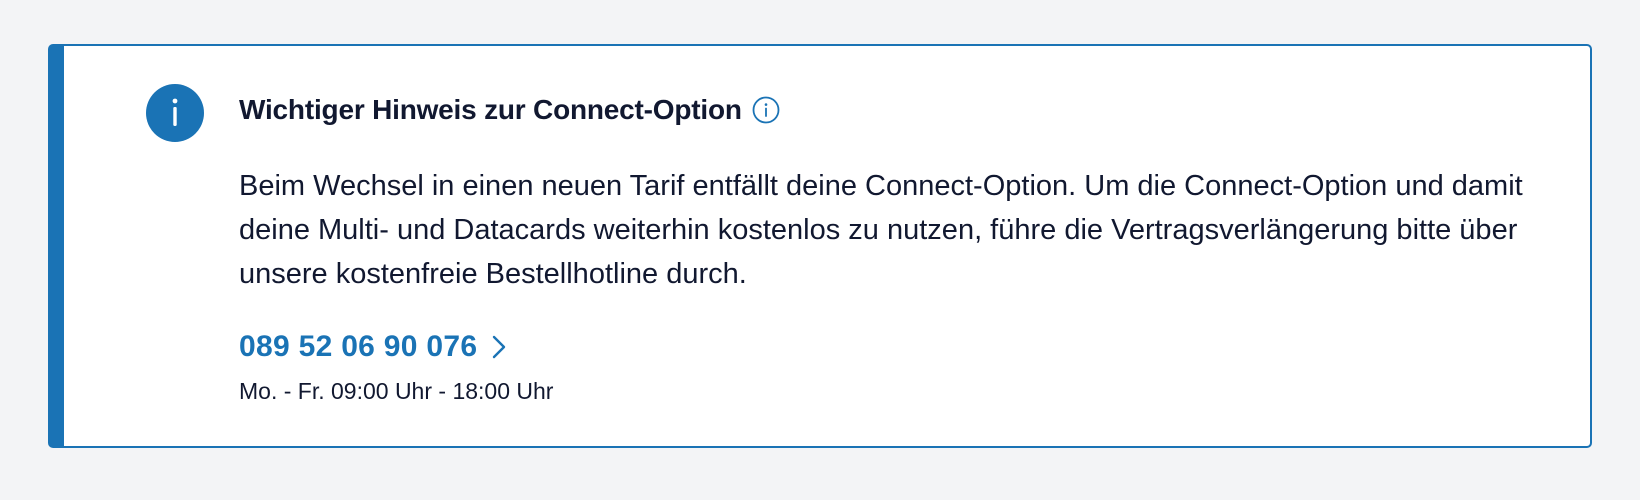 Image resolution: width=1640 pixels, height=500 pixels. Describe the element at coordinates (396, 391) in the screenshot. I see `hotline-hours: Mo. - Fr. 09:00 Uhr - 18:00 Uhr` at that location.